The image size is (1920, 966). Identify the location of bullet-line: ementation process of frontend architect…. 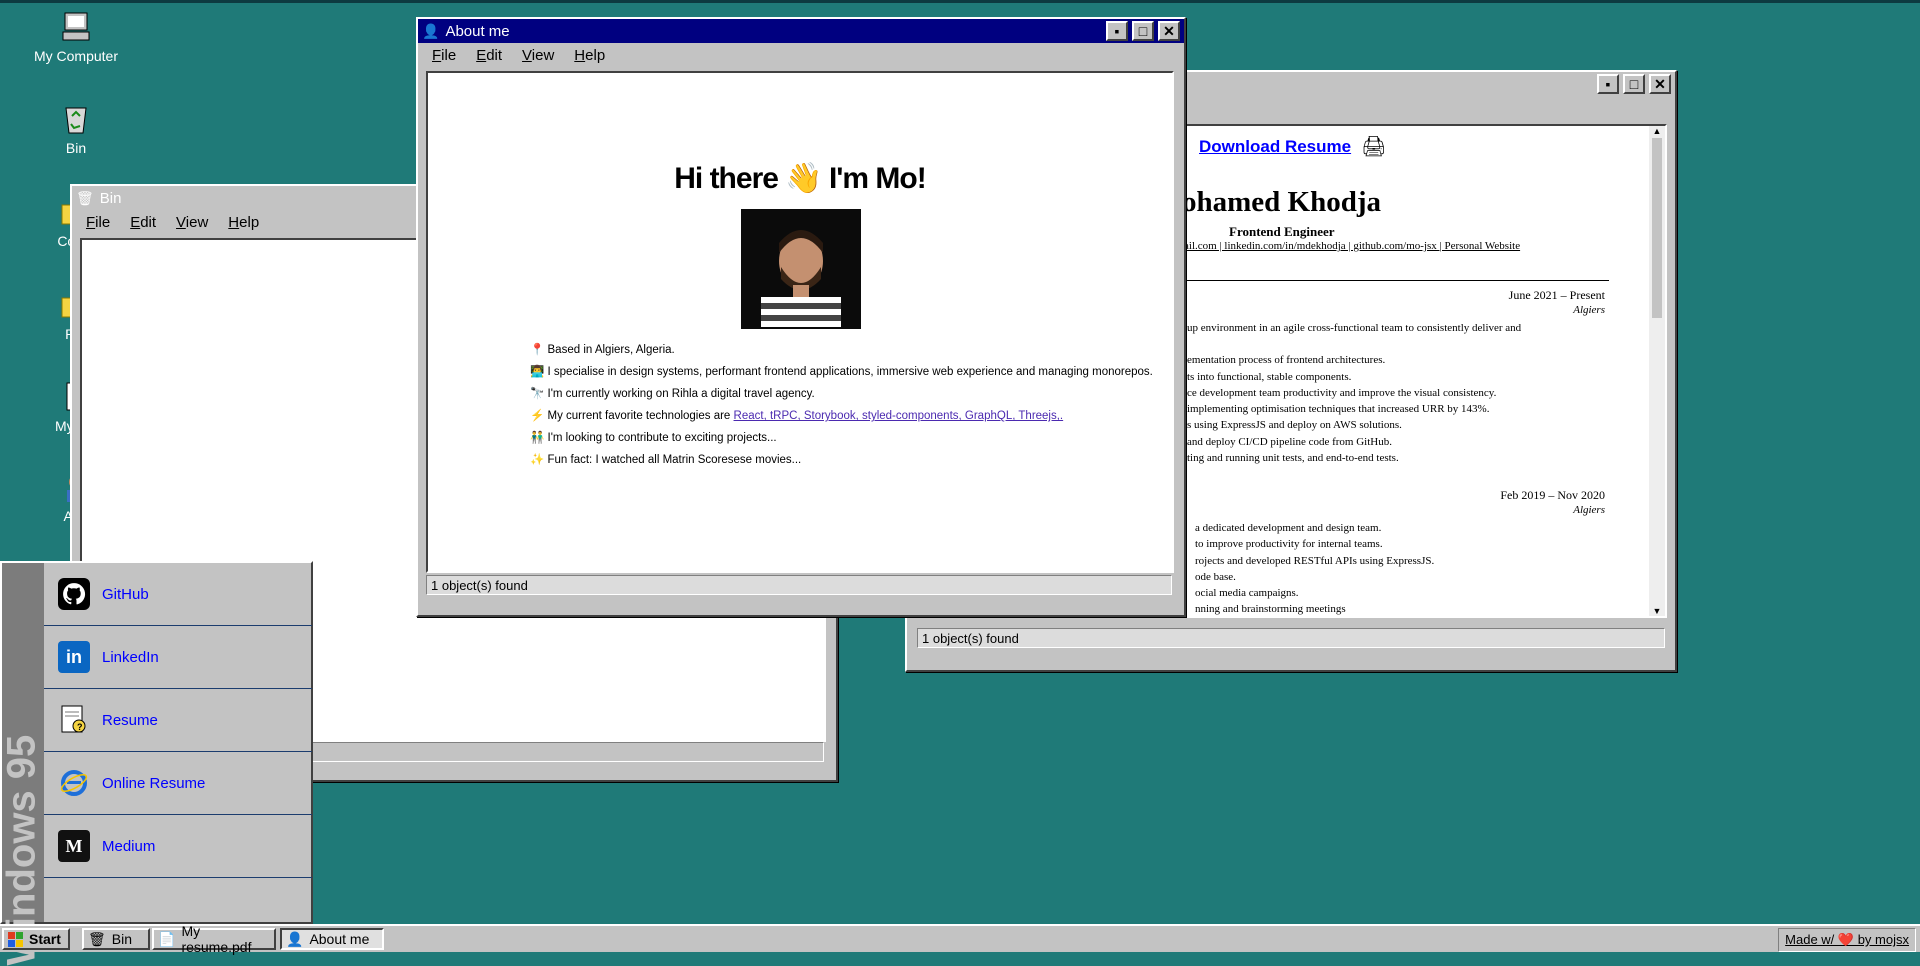
(1286, 360).